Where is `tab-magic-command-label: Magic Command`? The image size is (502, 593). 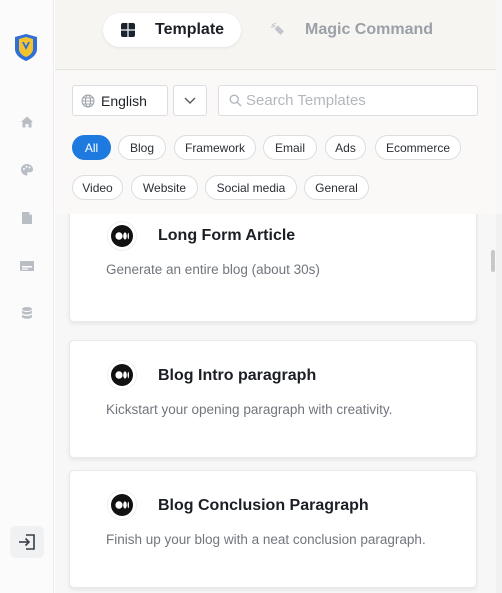 tab-magic-command-label: Magic Command is located at coordinates (369, 29).